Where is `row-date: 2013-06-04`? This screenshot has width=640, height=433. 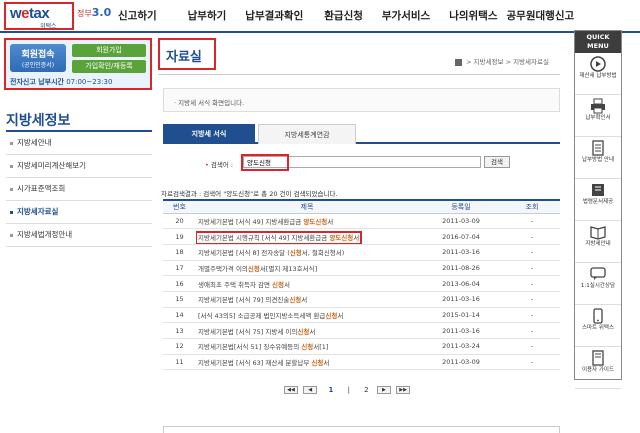 row-date: 2013-06-04 is located at coordinates (461, 283).